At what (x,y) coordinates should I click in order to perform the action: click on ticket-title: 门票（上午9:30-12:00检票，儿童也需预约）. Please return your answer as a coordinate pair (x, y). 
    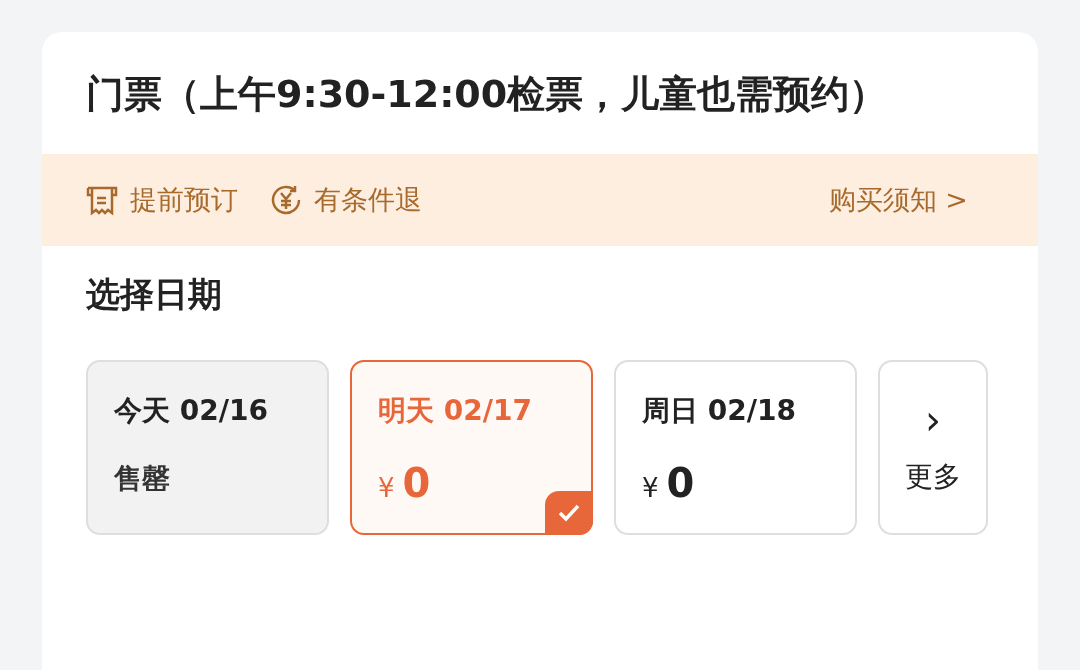
    Looking at the image, I should click on (487, 94).